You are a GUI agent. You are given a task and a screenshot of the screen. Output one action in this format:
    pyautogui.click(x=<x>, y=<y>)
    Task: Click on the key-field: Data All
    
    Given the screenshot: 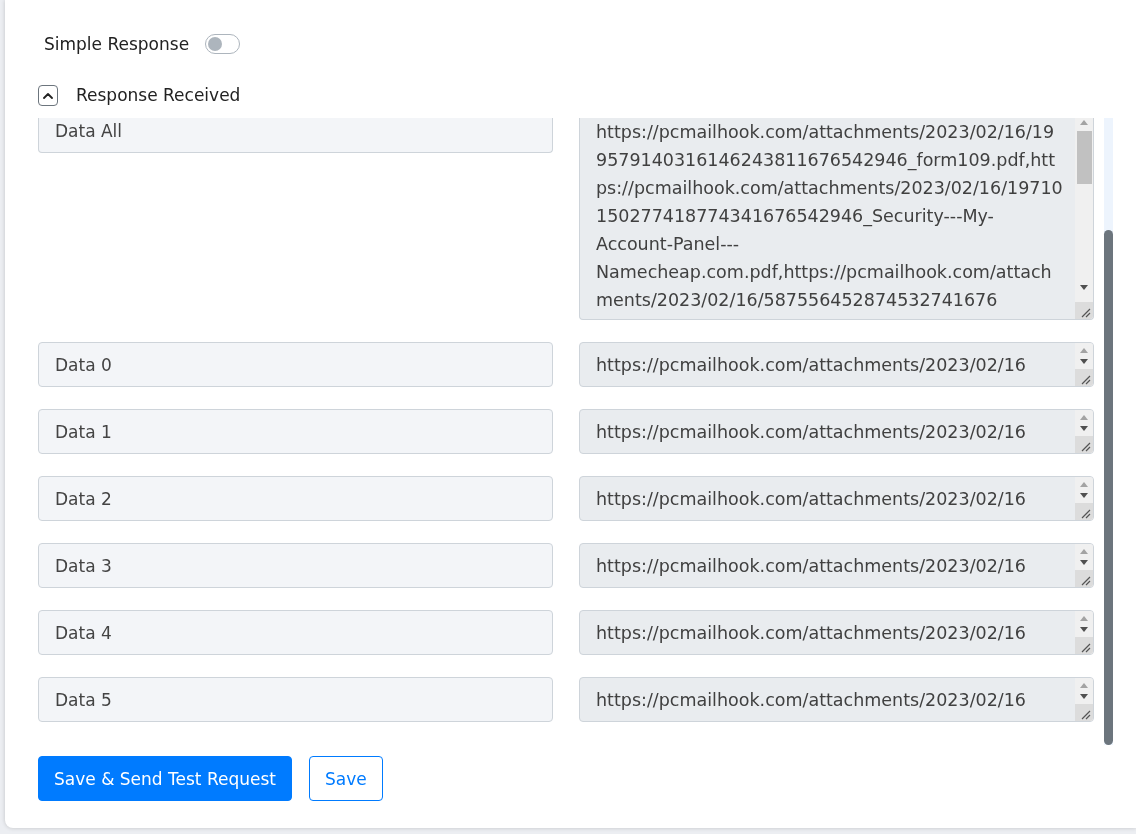 What is the action you would take?
    pyautogui.click(x=295, y=135)
    